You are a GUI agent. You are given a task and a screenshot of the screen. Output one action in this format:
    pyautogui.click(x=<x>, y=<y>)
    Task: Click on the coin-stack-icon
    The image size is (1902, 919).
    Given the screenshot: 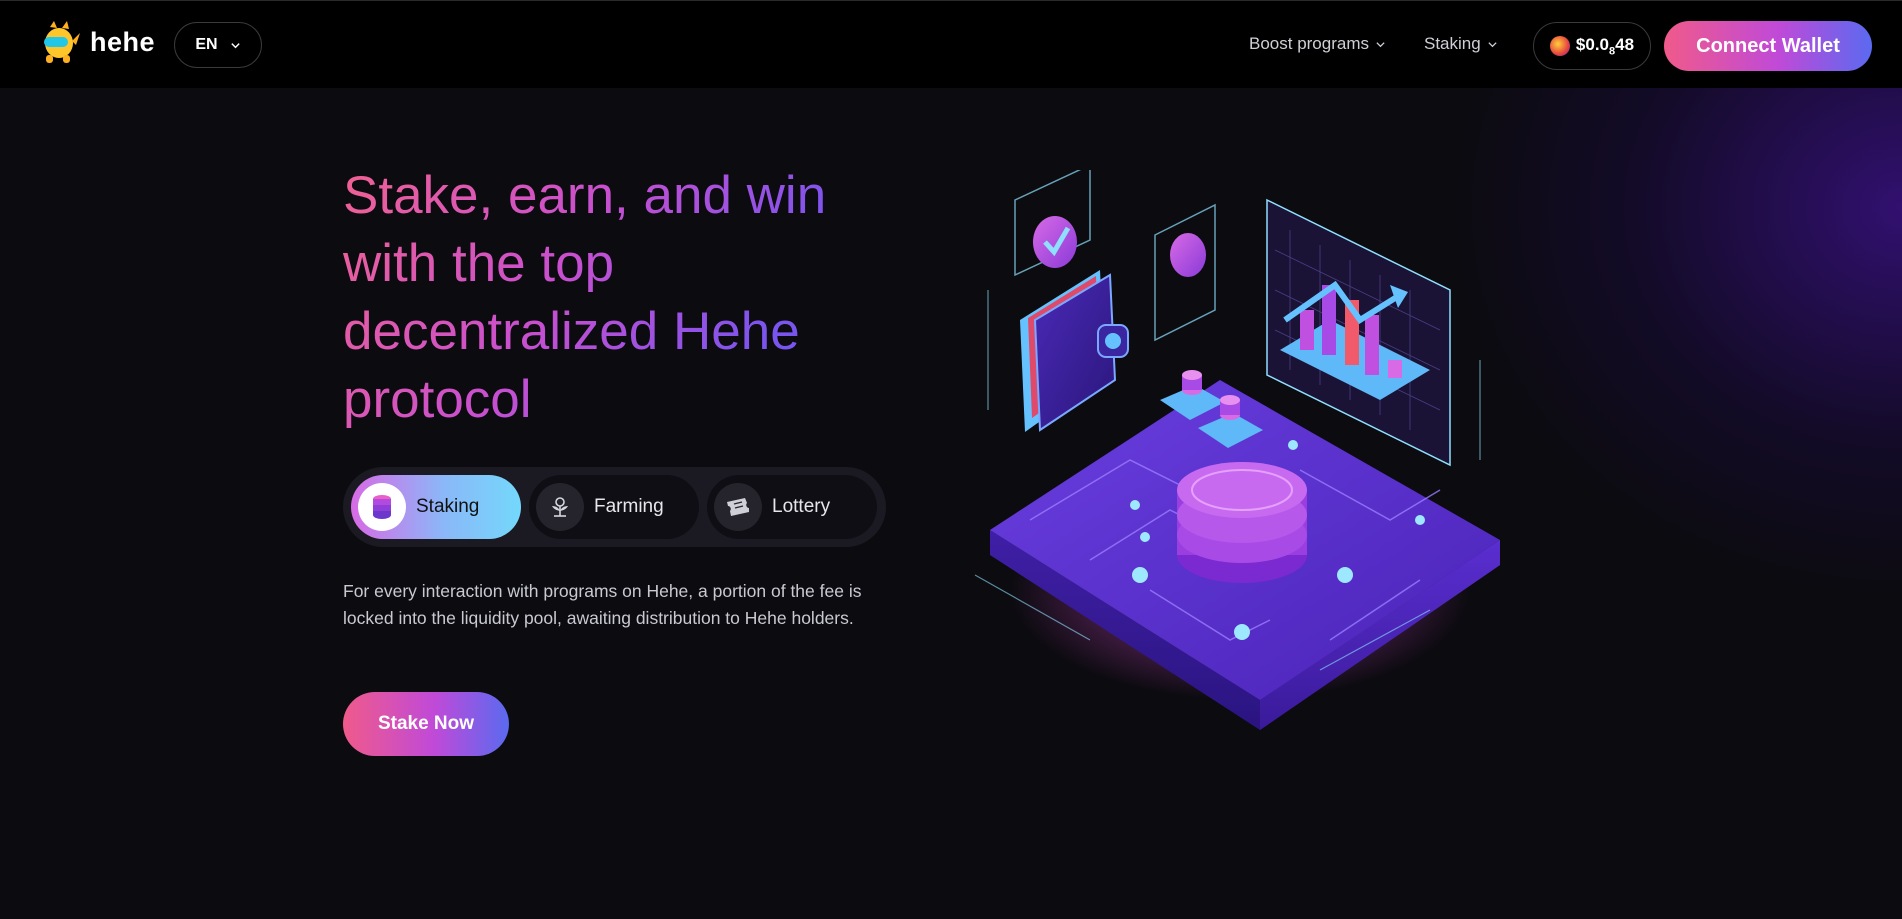 What is the action you would take?
    pyautogui.click(x=382, y=507)
    